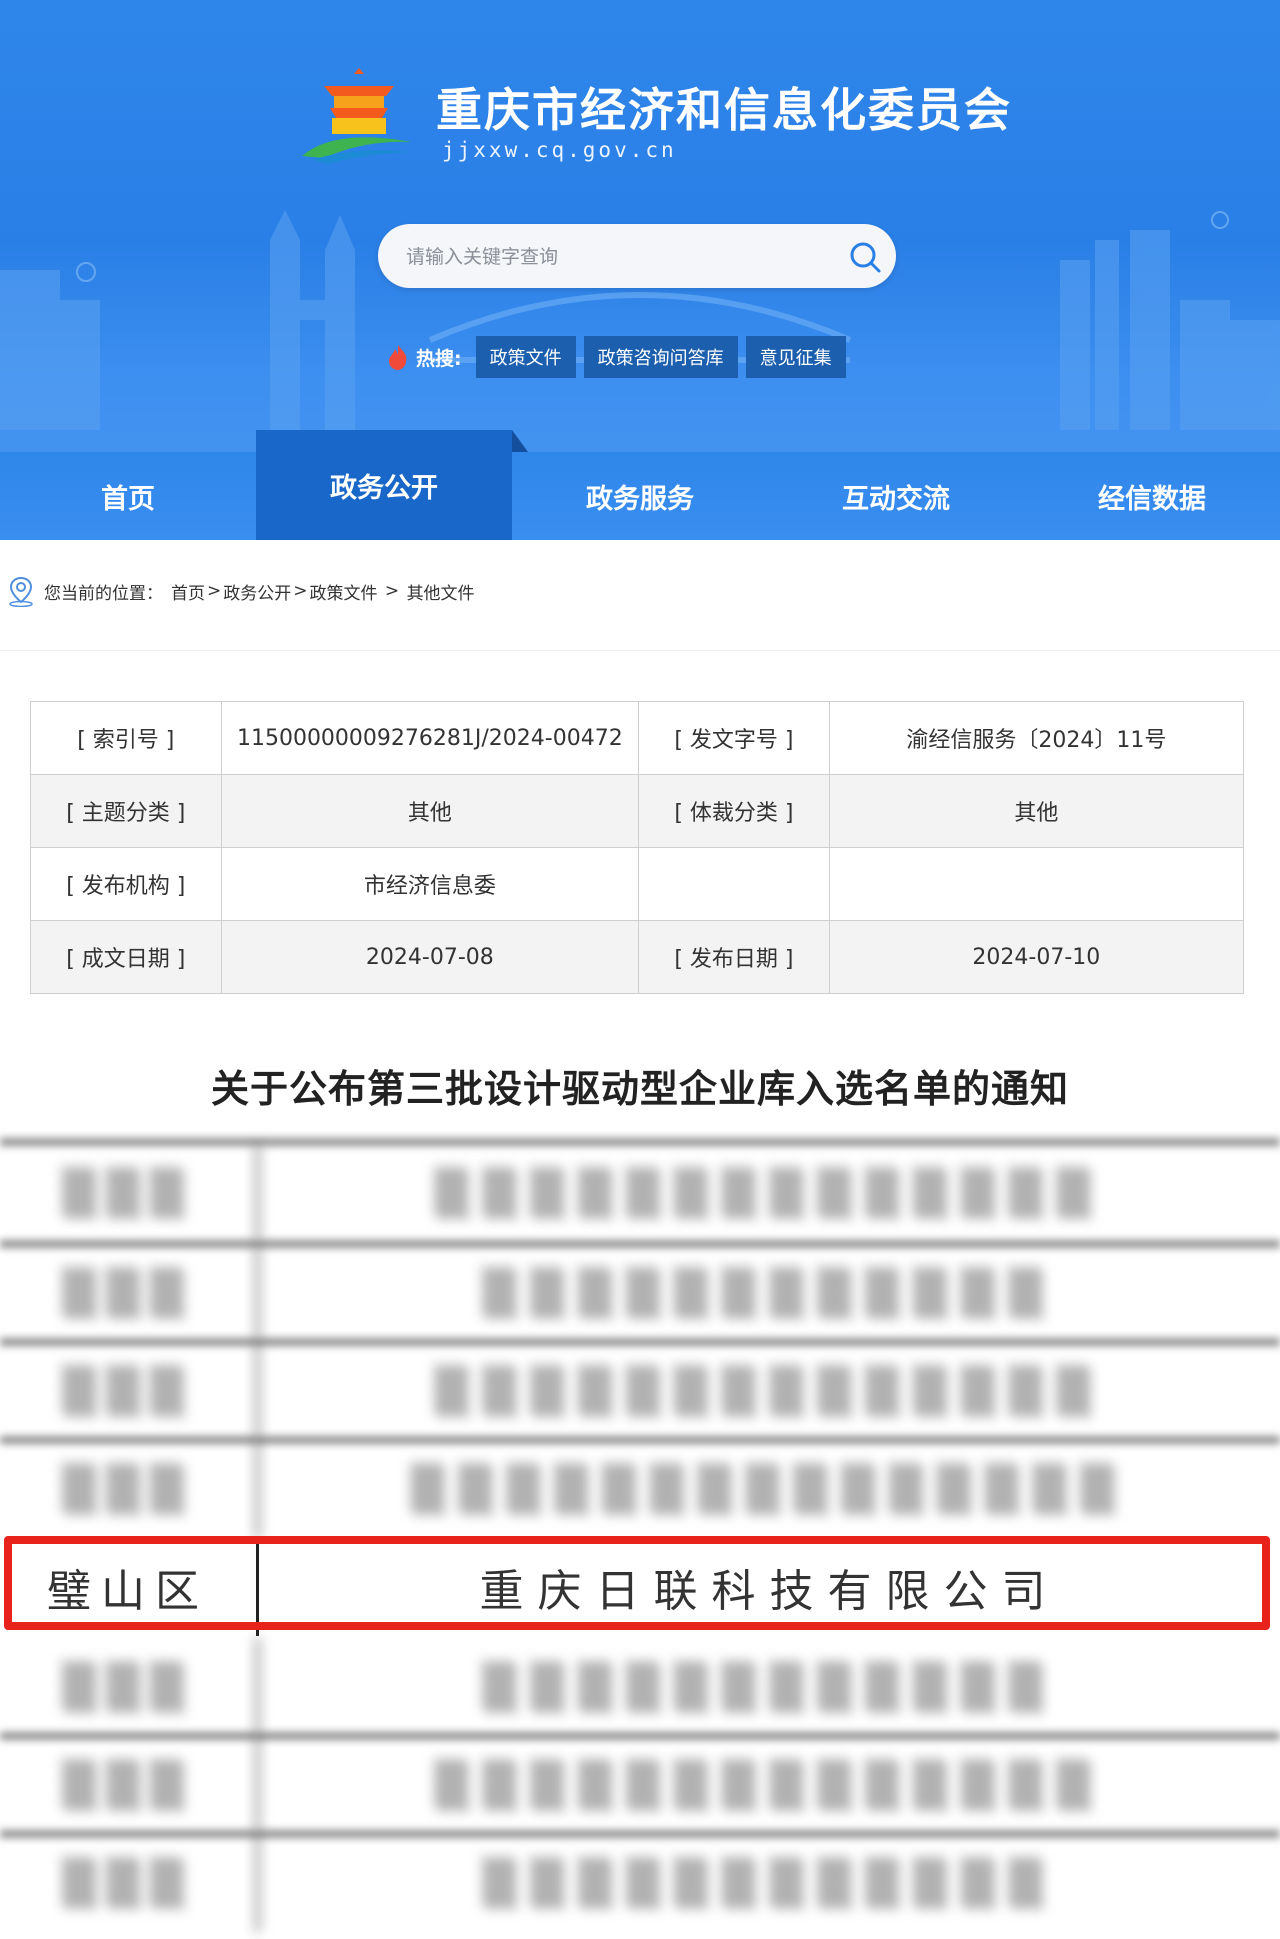 The height and width of the screenshot is (1939, 1280). What do you see at coordinates (126, 884) in the screenshot?
I see `publisher-label: [ 发布机构 ]` at bounding box center [126, 884].